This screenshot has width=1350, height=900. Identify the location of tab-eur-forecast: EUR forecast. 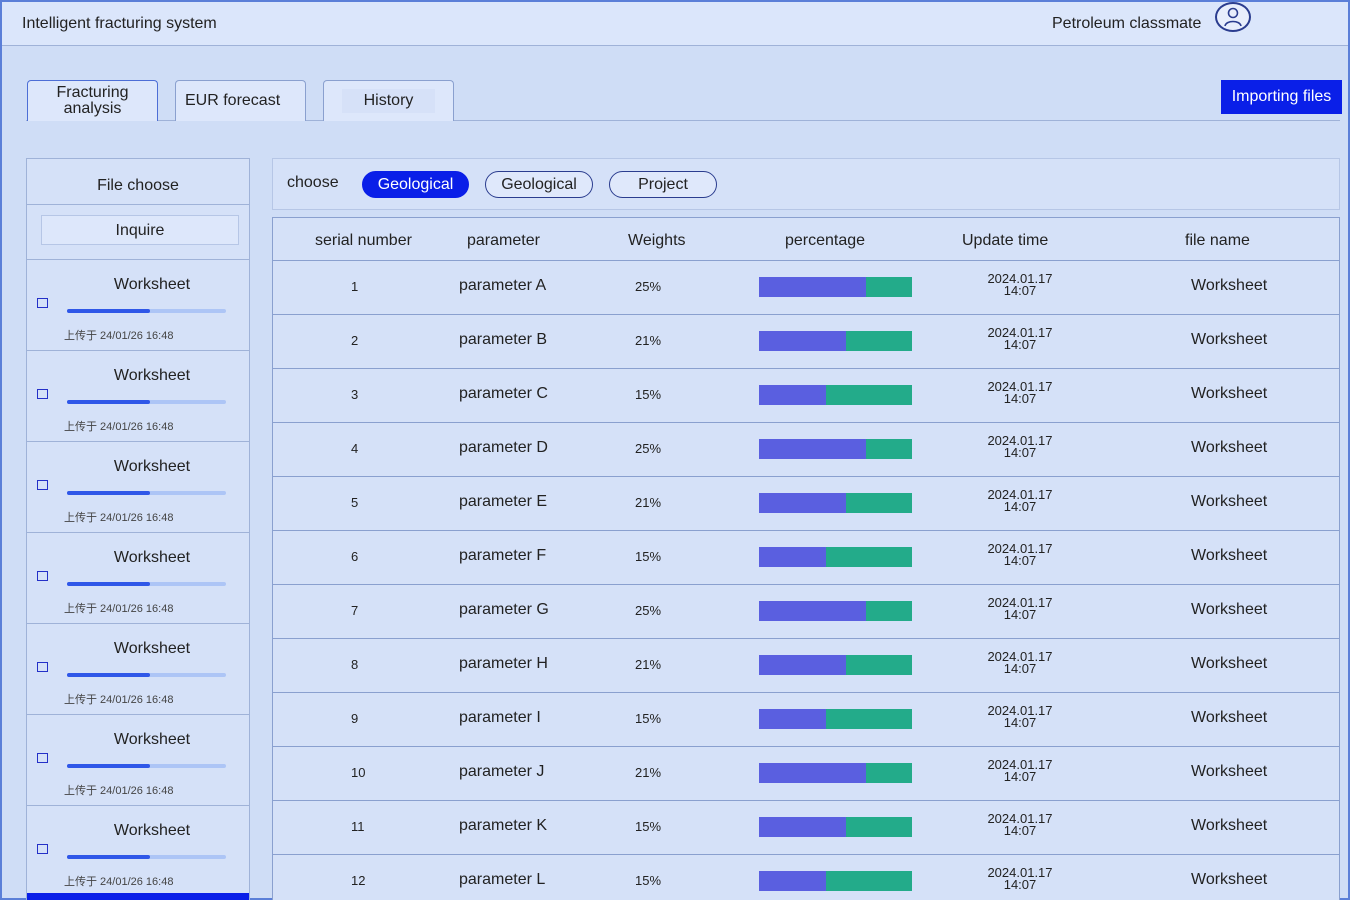
(240, 100).